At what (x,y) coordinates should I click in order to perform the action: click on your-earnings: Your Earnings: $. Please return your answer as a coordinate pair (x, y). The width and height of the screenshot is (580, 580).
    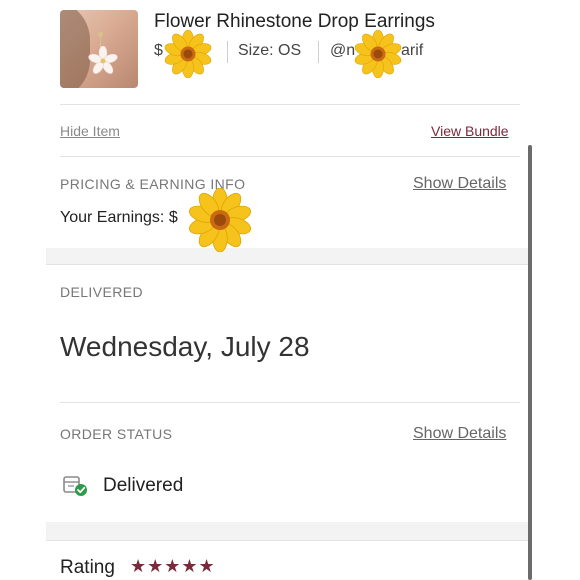
    Looking at the image, I should click on (119, 217).